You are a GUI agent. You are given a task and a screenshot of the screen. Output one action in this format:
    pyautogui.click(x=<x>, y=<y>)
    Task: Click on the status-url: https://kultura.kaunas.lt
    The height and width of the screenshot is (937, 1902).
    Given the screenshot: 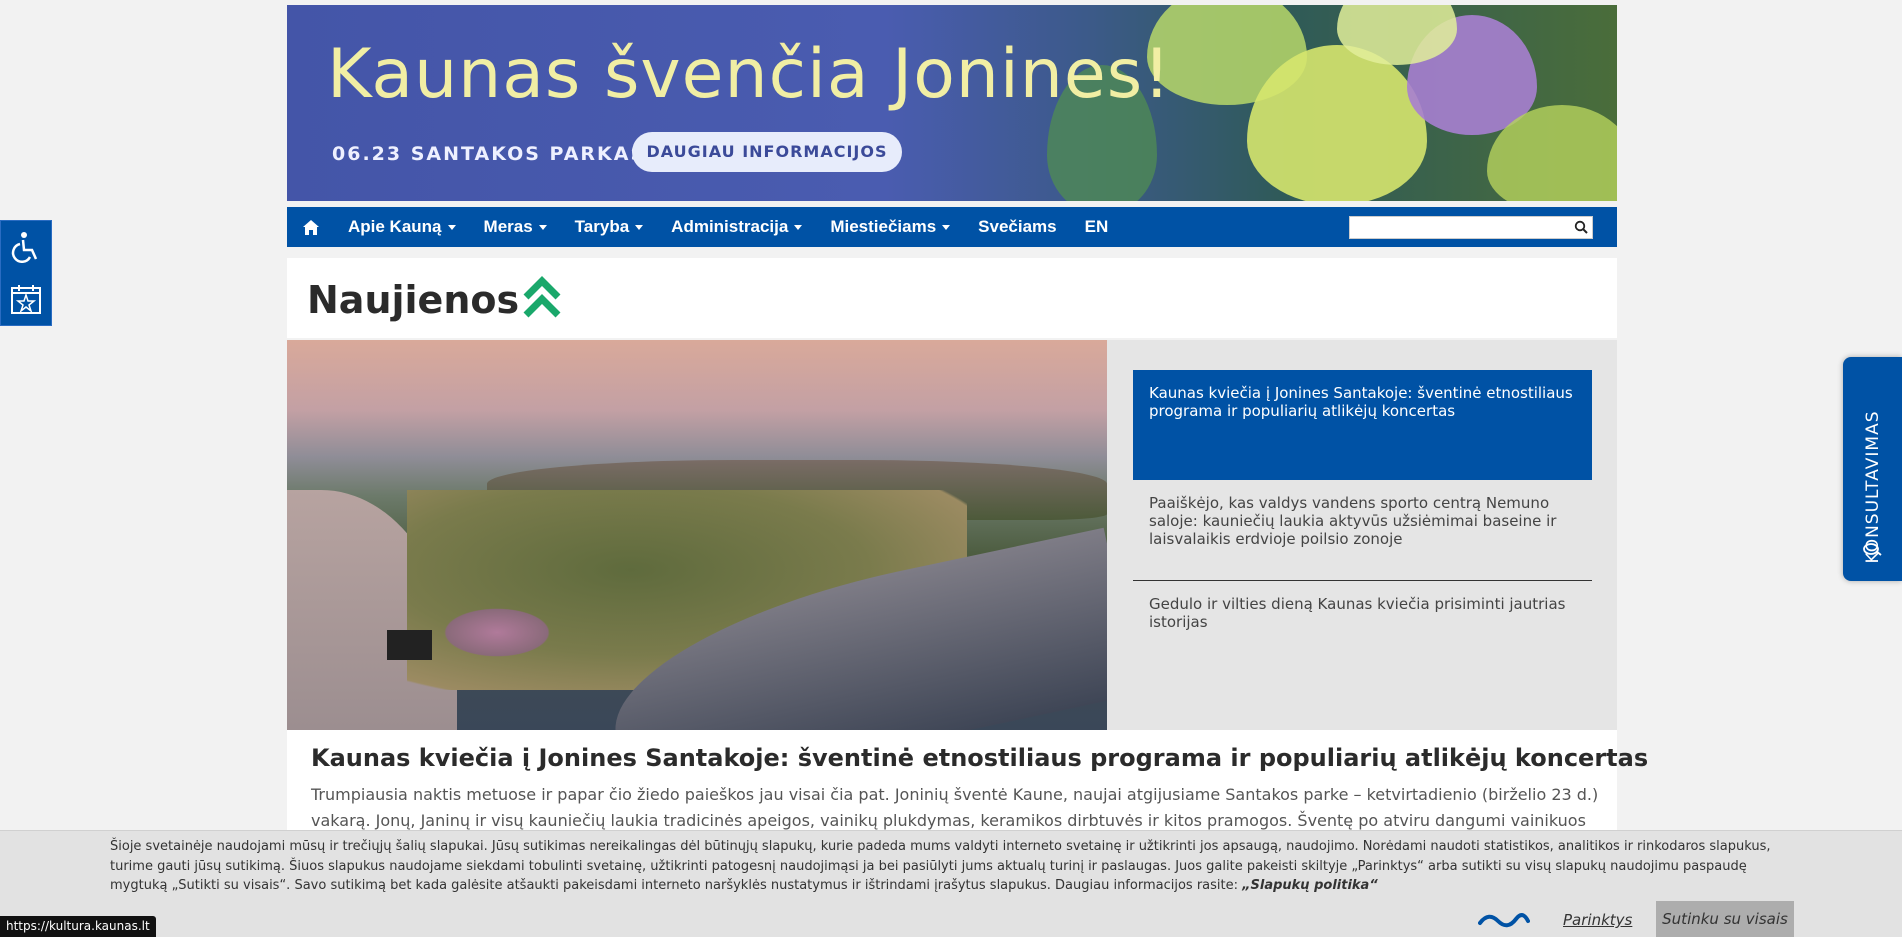 What is the action you would take?
    pyautogui.click(x=78, y=926)
    